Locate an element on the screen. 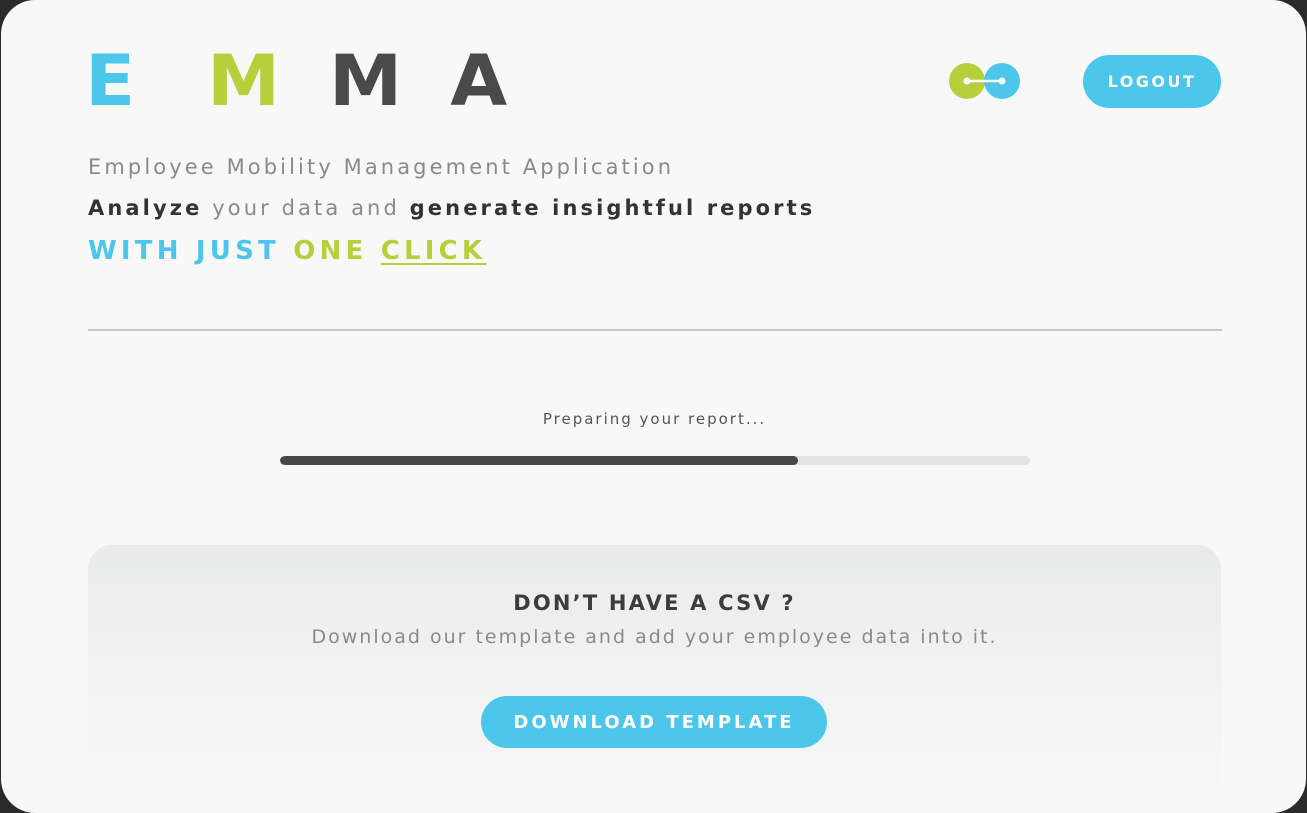 The width and height of the screenshot is (1307, 813). tagline-your-data: your data and is located at coordinates (306, 208).